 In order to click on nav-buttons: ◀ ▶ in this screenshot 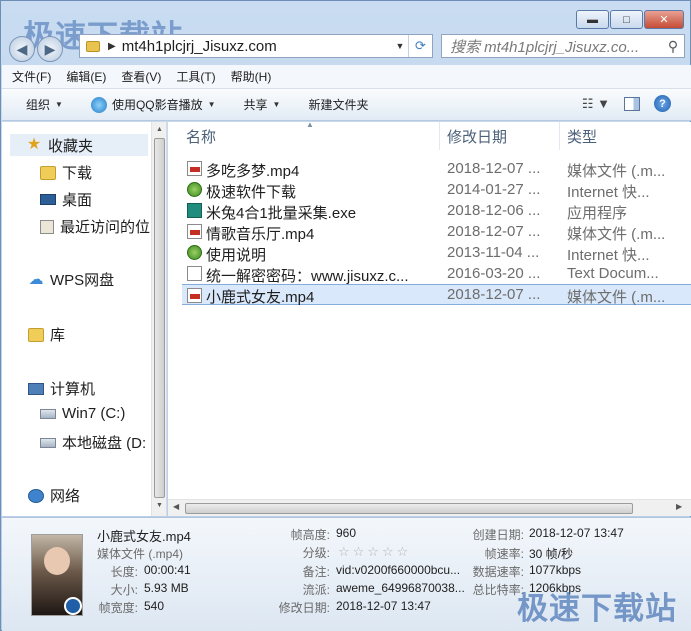, I will do `click(36, 49)`.